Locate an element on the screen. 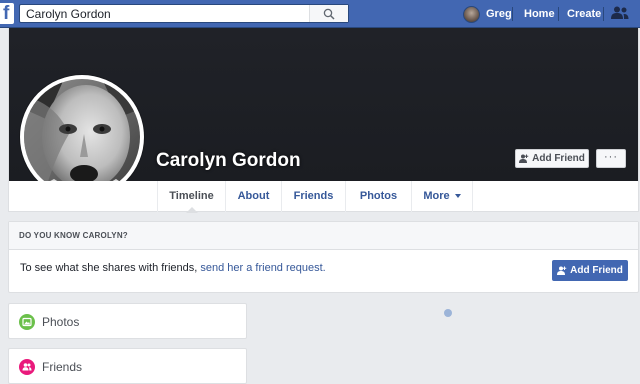 This screenshot has height=384, width=640. tab-label: Photos is located at coordinates (378, 196).